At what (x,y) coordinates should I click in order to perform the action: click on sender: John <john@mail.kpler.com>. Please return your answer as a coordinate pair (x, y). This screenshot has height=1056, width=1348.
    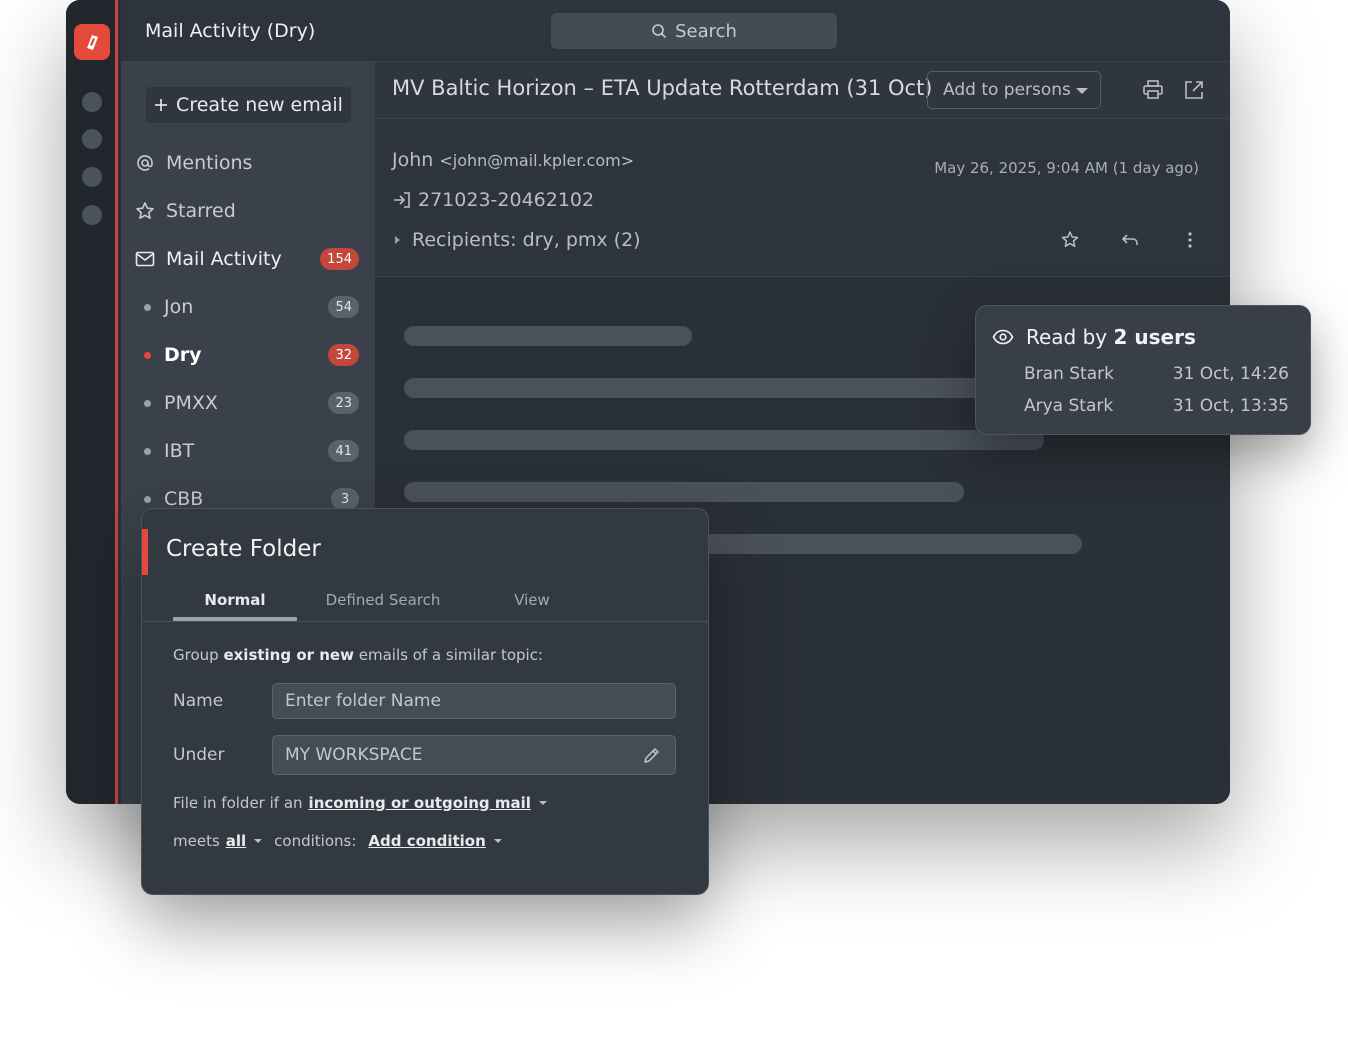
    Looking at the image, I should click on (513, 160).